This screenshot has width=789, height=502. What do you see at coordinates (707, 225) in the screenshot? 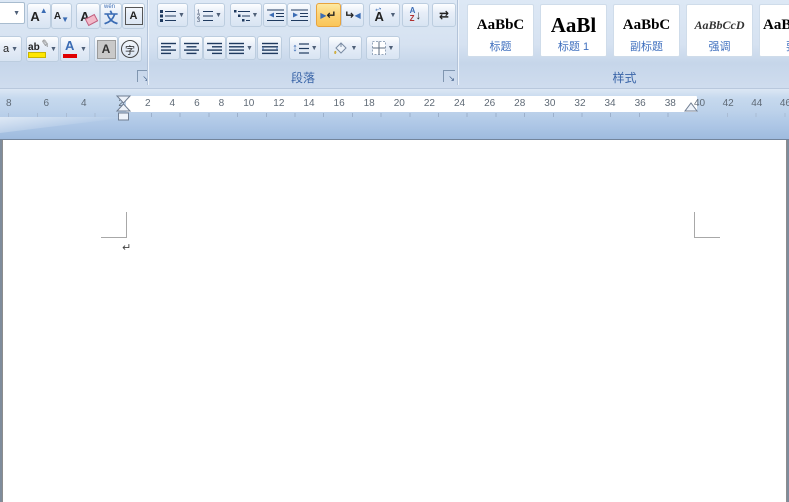
I see `text-boundary-corner-right` at bounding box center [707, 225].